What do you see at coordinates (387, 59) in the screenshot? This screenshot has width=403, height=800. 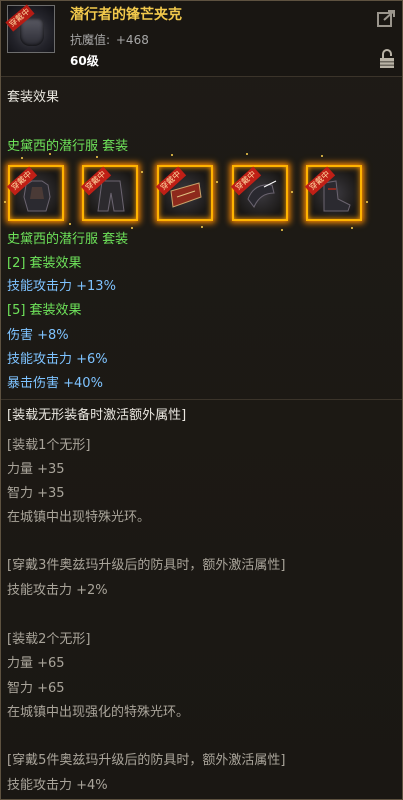 I see `lock-icon` at bounding box center [387, 59].